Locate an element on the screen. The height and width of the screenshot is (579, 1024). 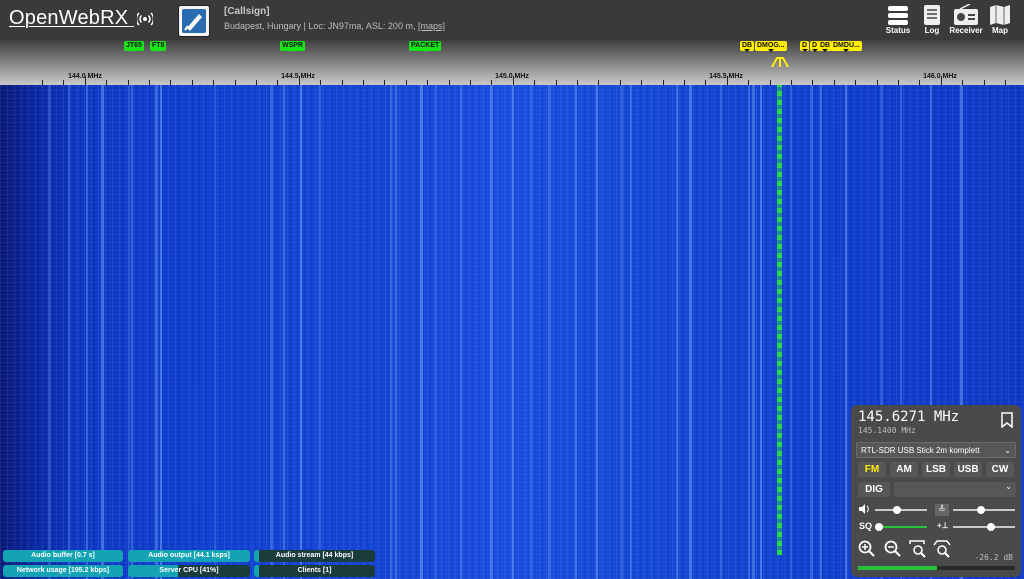
gain-slider-knob is located at coordinates (991, 527).